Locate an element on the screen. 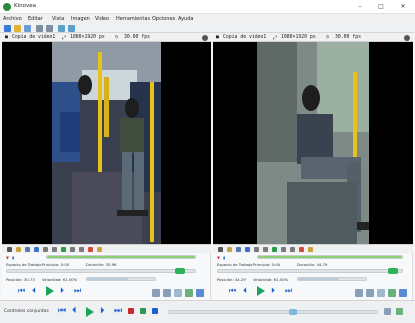 This screenshot has width=415, height=323. minimize-button: – is located at coordinates (360, 7).